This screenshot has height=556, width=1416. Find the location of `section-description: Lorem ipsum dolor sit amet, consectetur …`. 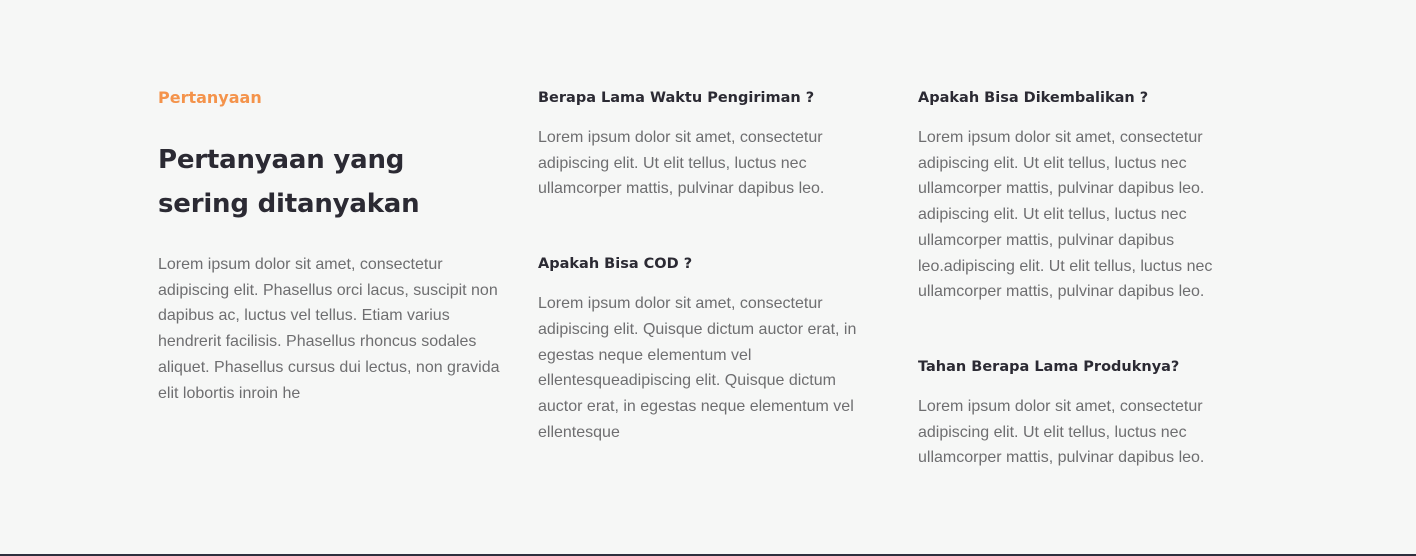

section-description: Lorem ipsum dolor sit amet, consectetur … is located at coordinates (329, 329).